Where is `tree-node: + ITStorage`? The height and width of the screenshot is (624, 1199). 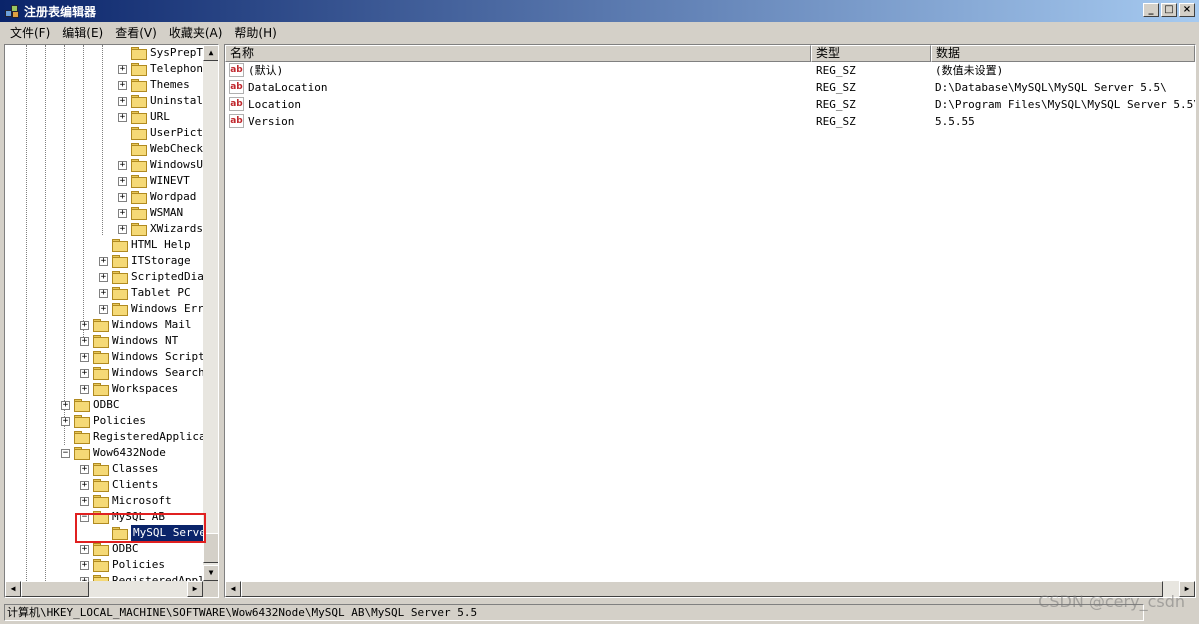
tree-node: + ITStorage is located at coordinates (145, 261).